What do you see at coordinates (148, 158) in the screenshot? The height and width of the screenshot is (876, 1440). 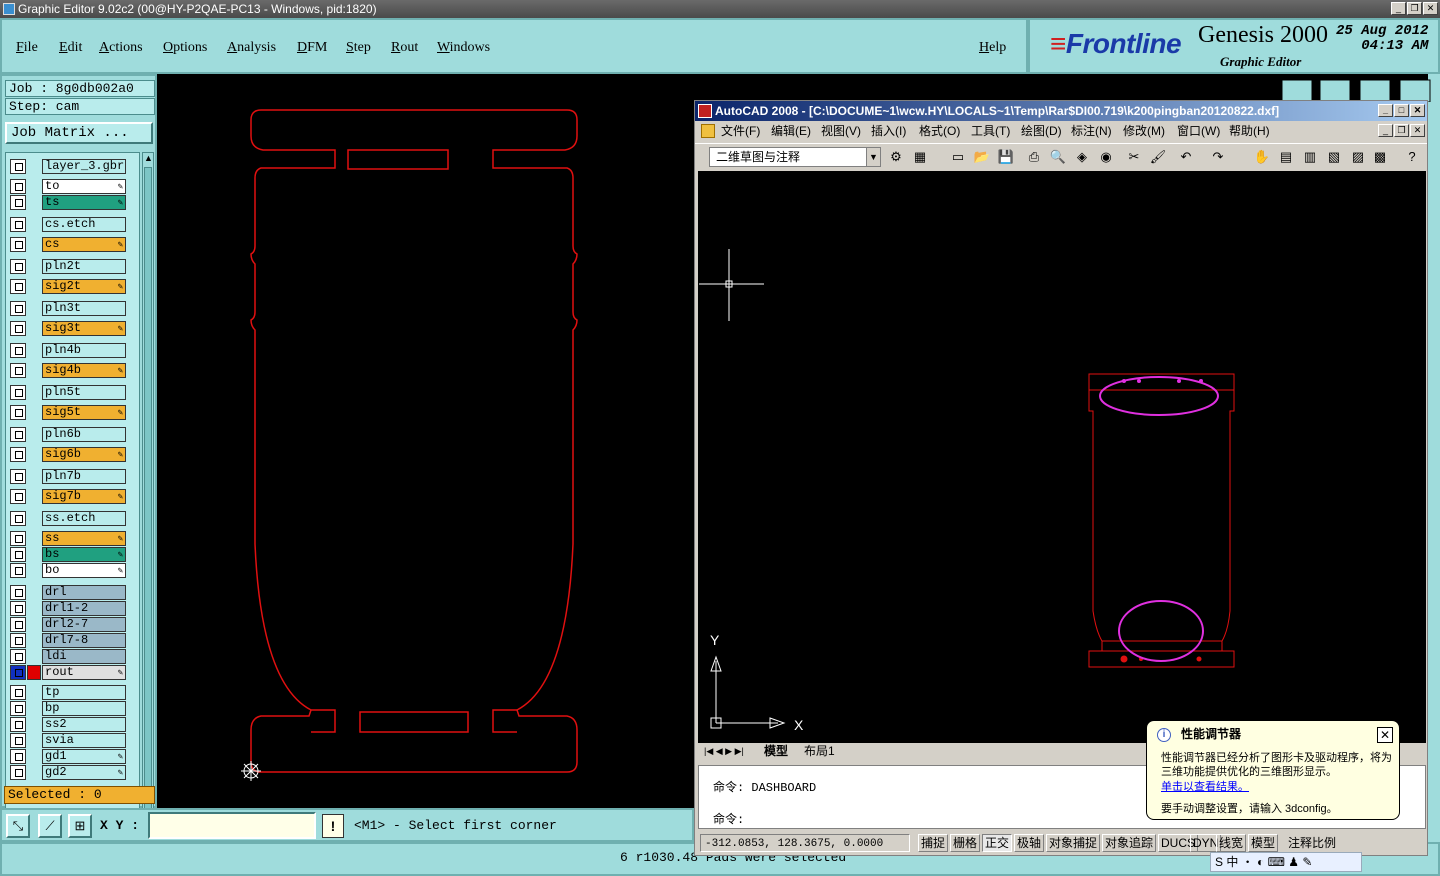 I see `scroll-up-icon: ▲` at bounding box center [148, 158].